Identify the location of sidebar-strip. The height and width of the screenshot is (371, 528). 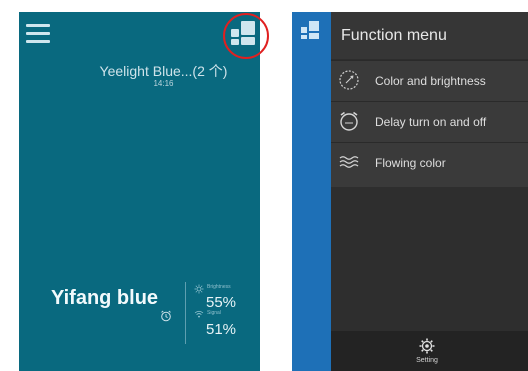
(311, 191).